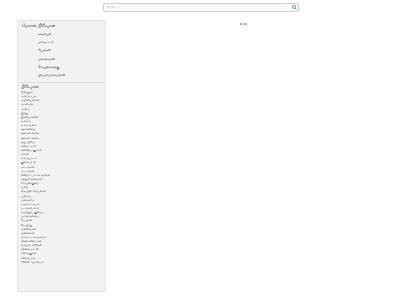  What do you see at coordinates (68, 34) in the screenshot?
I see `nav-item: அரசியல்` at bounding box center [68, 34].